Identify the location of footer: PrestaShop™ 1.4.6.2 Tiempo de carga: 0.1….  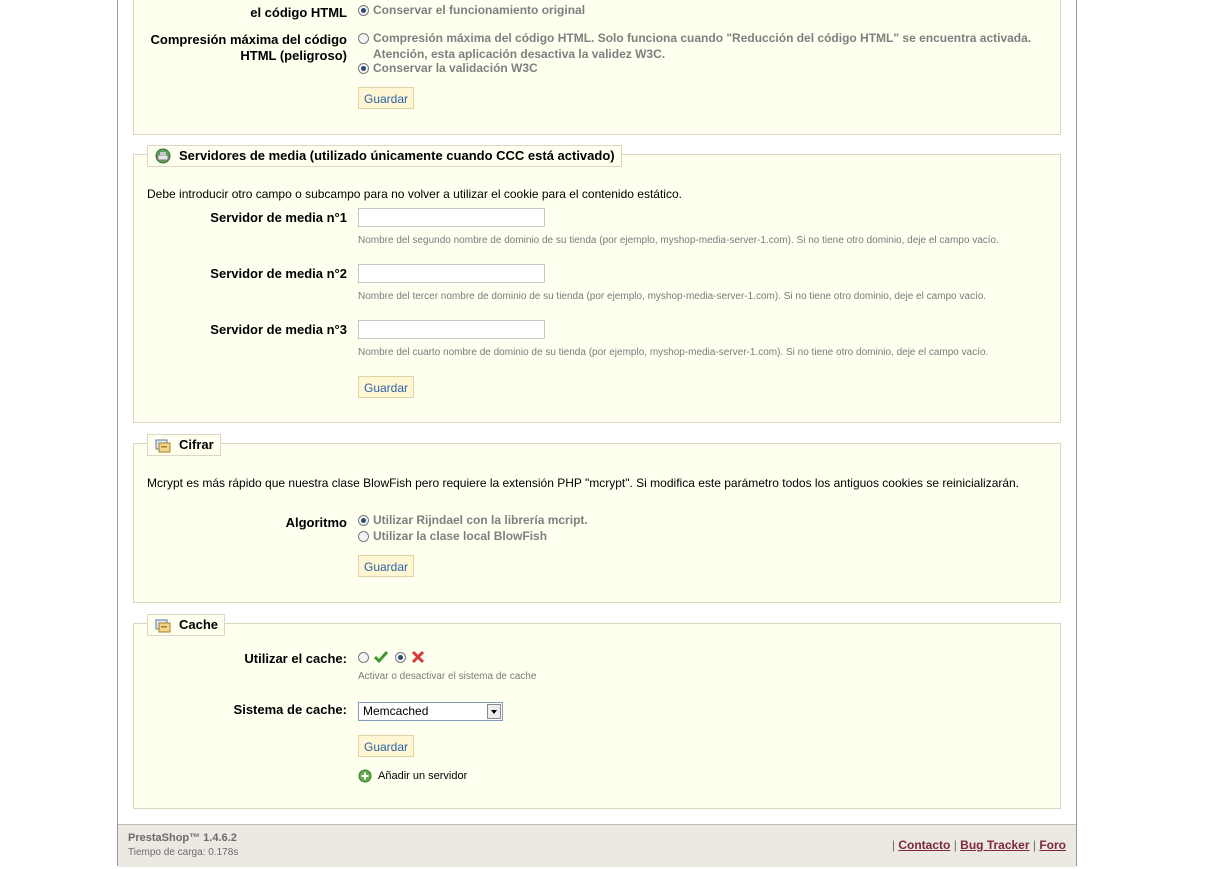
(597, 845).